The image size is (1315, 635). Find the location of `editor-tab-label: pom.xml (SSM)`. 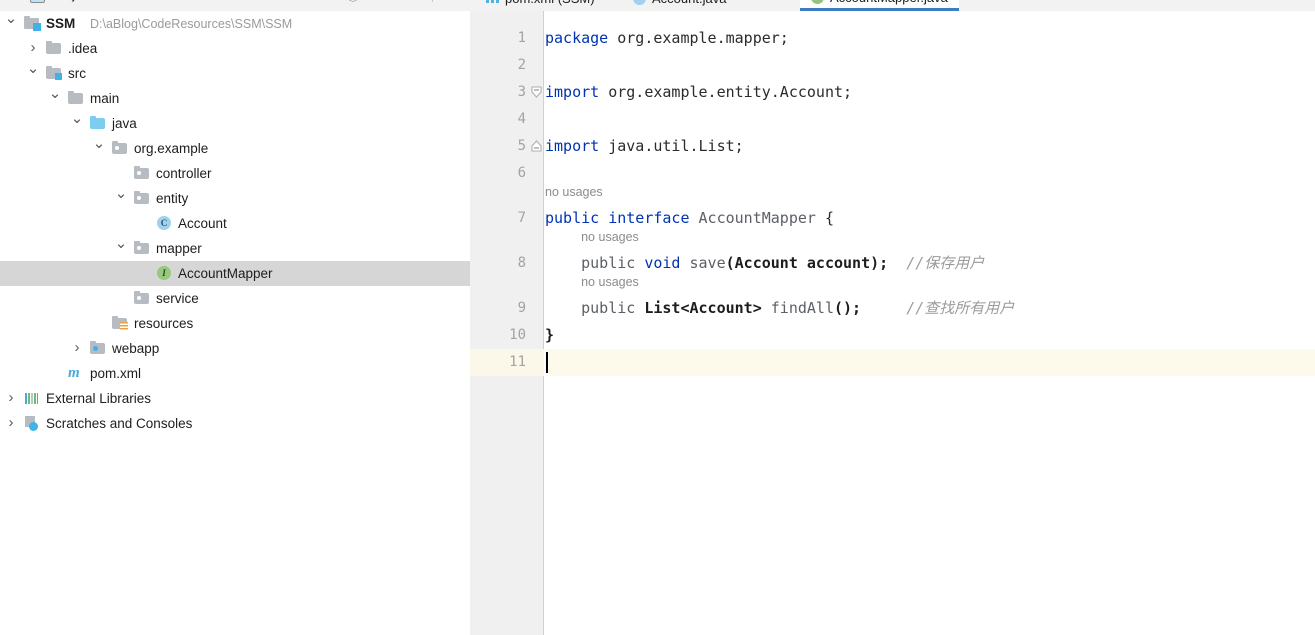

editor-tab-label: pom.xml (SSM) is located at coordinates (550, 3).